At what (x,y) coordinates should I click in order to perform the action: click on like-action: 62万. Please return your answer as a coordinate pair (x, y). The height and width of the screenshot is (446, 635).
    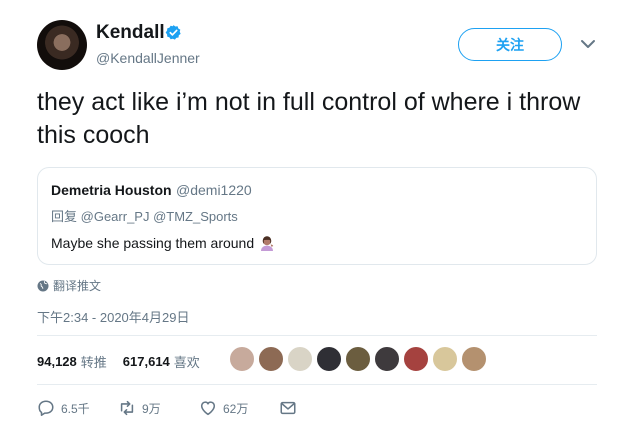
    Looking at the image, I should click on (223, 408).